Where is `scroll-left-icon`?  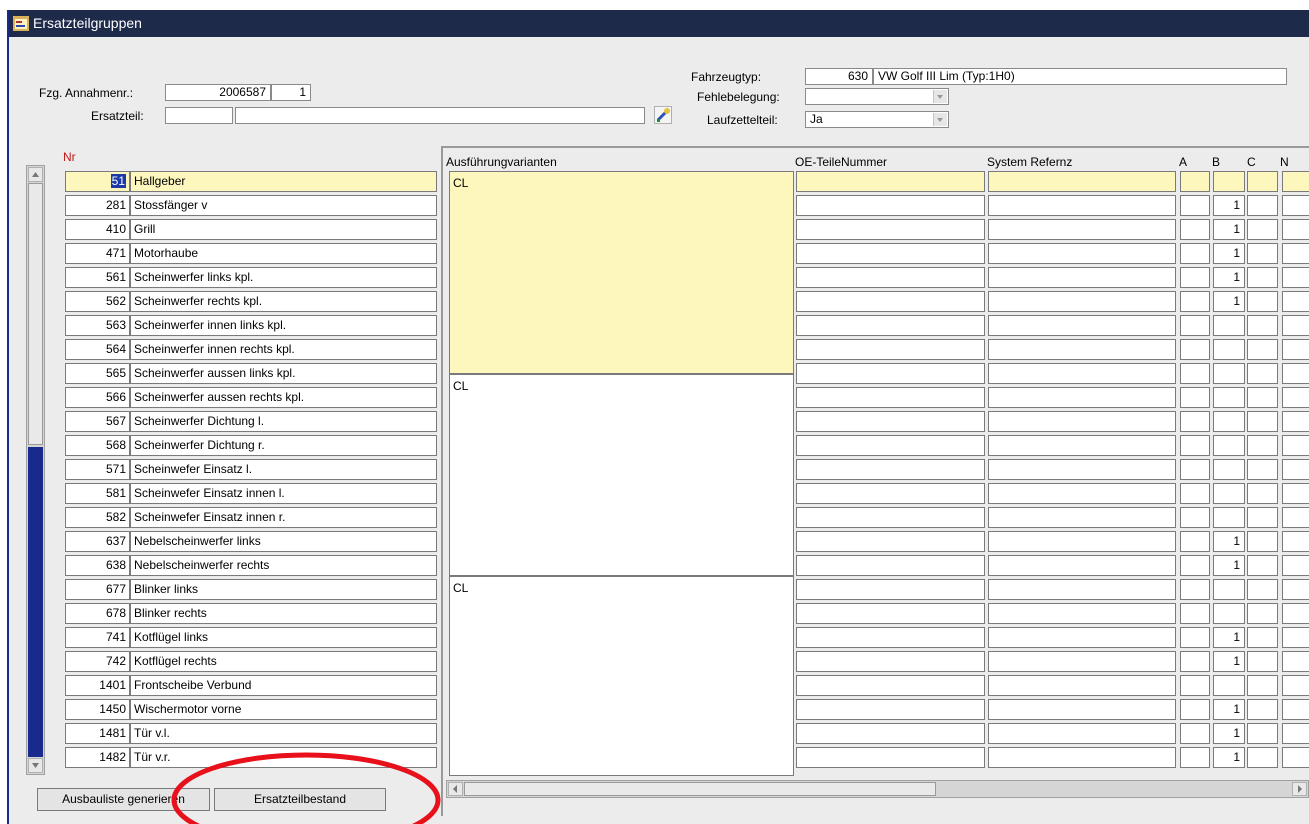
scroll-left-icon is located at coordinates (455, 789).